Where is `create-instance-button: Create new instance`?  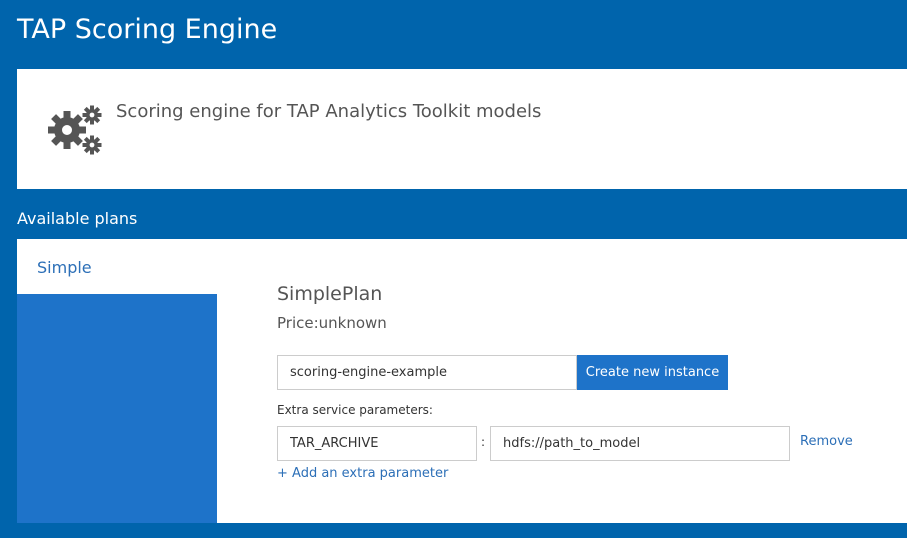
create-instance-button: Create new instance is located at coordinates (652, 372).